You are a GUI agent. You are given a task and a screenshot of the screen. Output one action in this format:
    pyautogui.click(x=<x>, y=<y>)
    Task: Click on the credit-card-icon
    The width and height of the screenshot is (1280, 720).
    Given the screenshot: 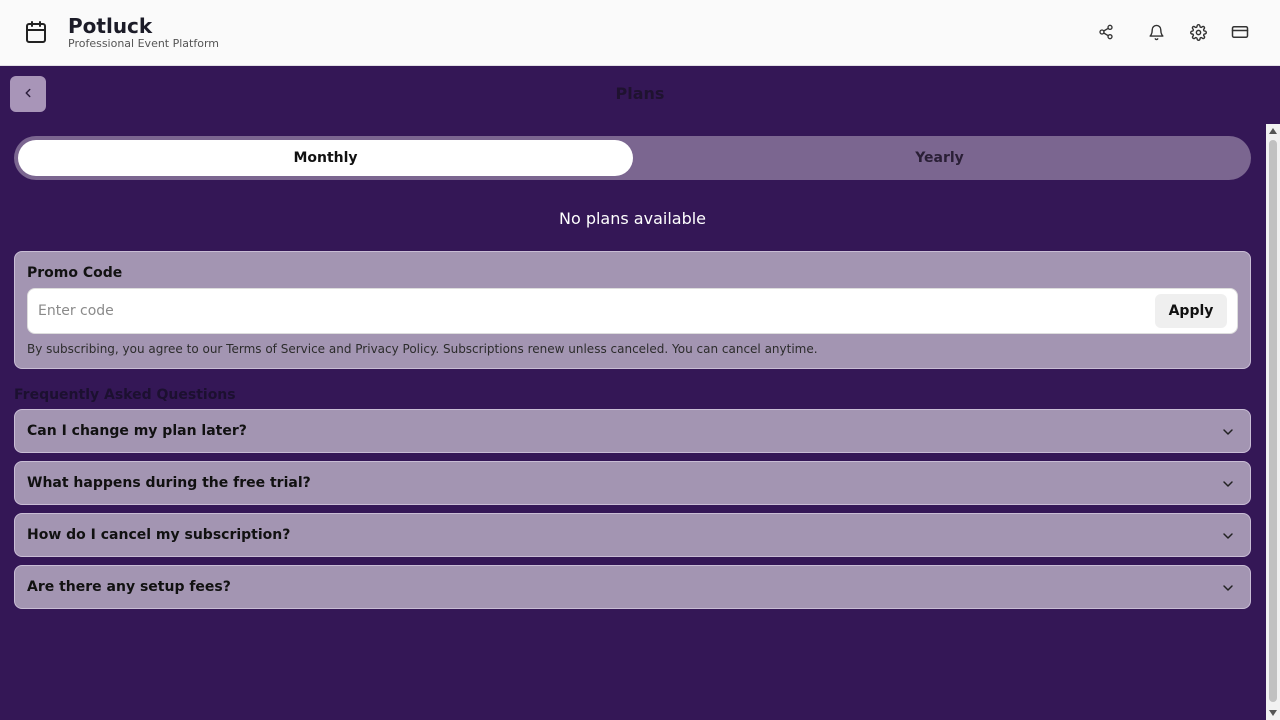 What is the action you would take?
    pyautogui.click(x=1240, y=32)
    